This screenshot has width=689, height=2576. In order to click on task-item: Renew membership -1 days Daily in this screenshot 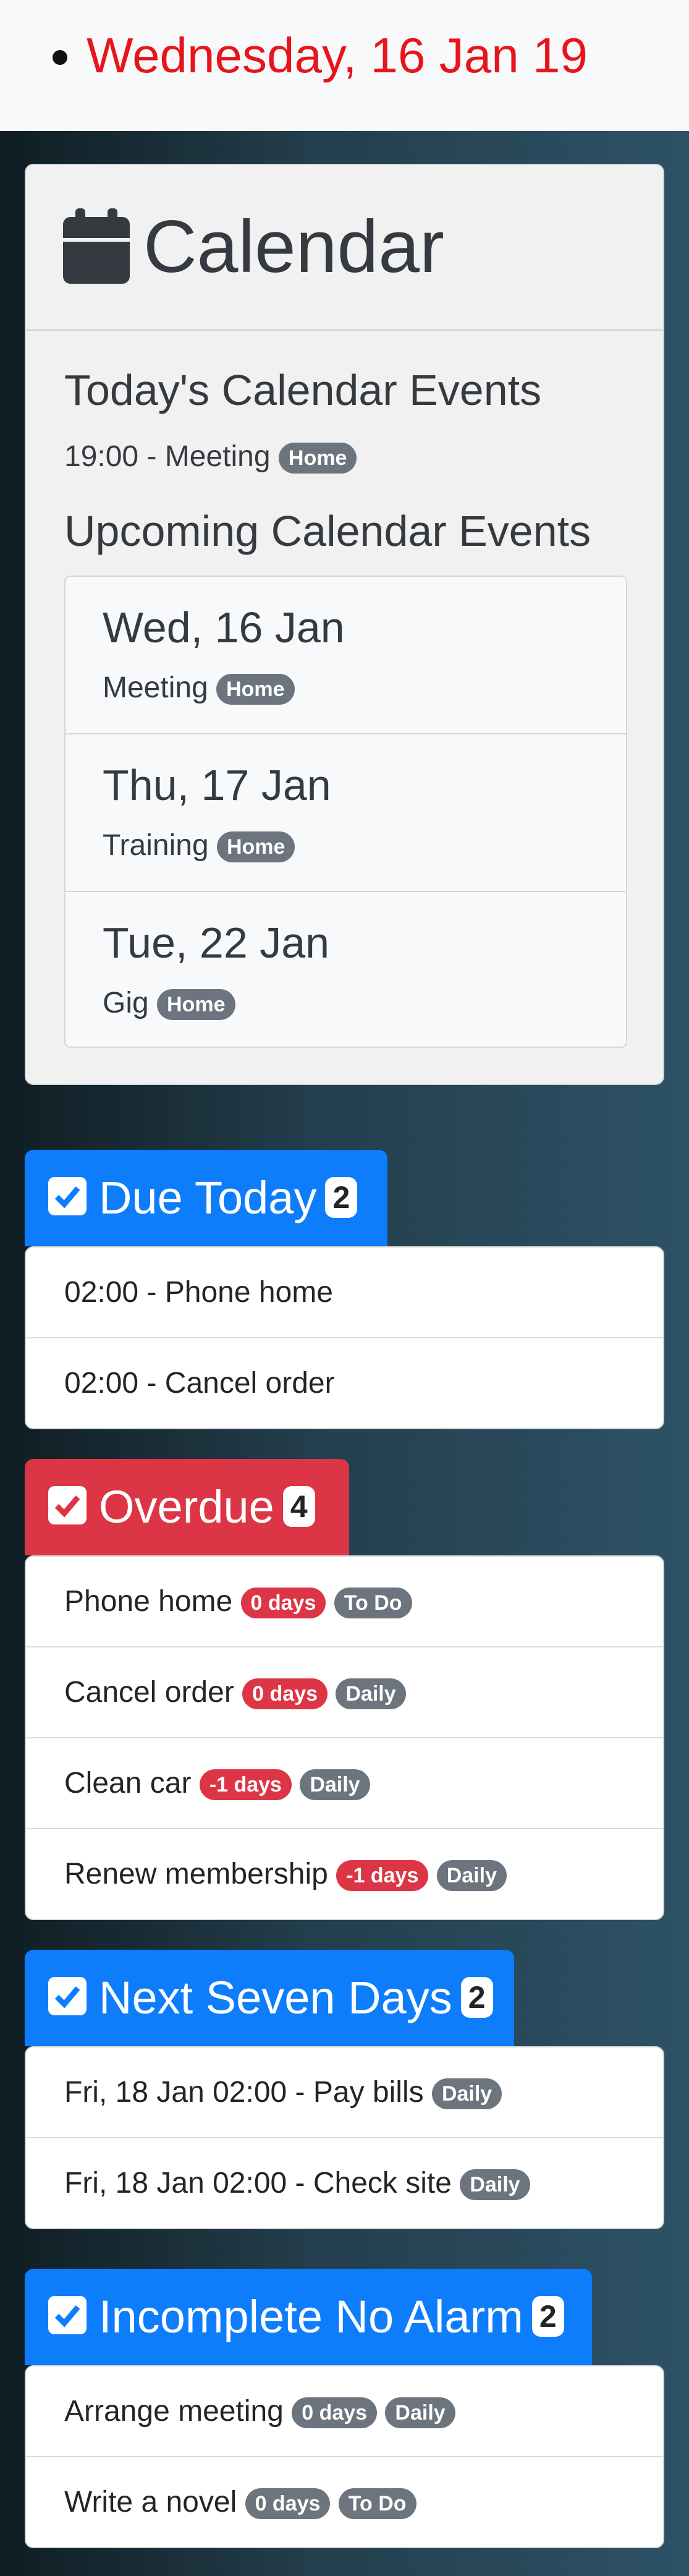, I will do `click(344, 1874)`.